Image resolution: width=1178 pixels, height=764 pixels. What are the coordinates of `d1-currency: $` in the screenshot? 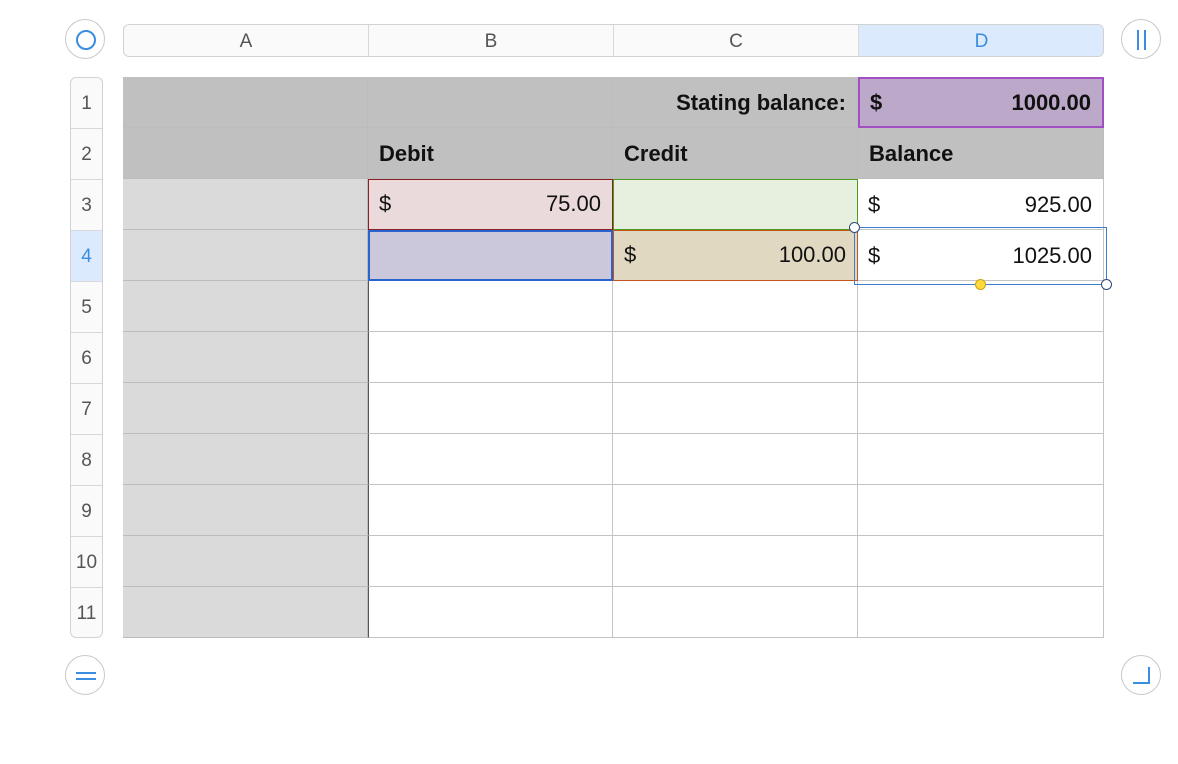 It's located at (876, 102).